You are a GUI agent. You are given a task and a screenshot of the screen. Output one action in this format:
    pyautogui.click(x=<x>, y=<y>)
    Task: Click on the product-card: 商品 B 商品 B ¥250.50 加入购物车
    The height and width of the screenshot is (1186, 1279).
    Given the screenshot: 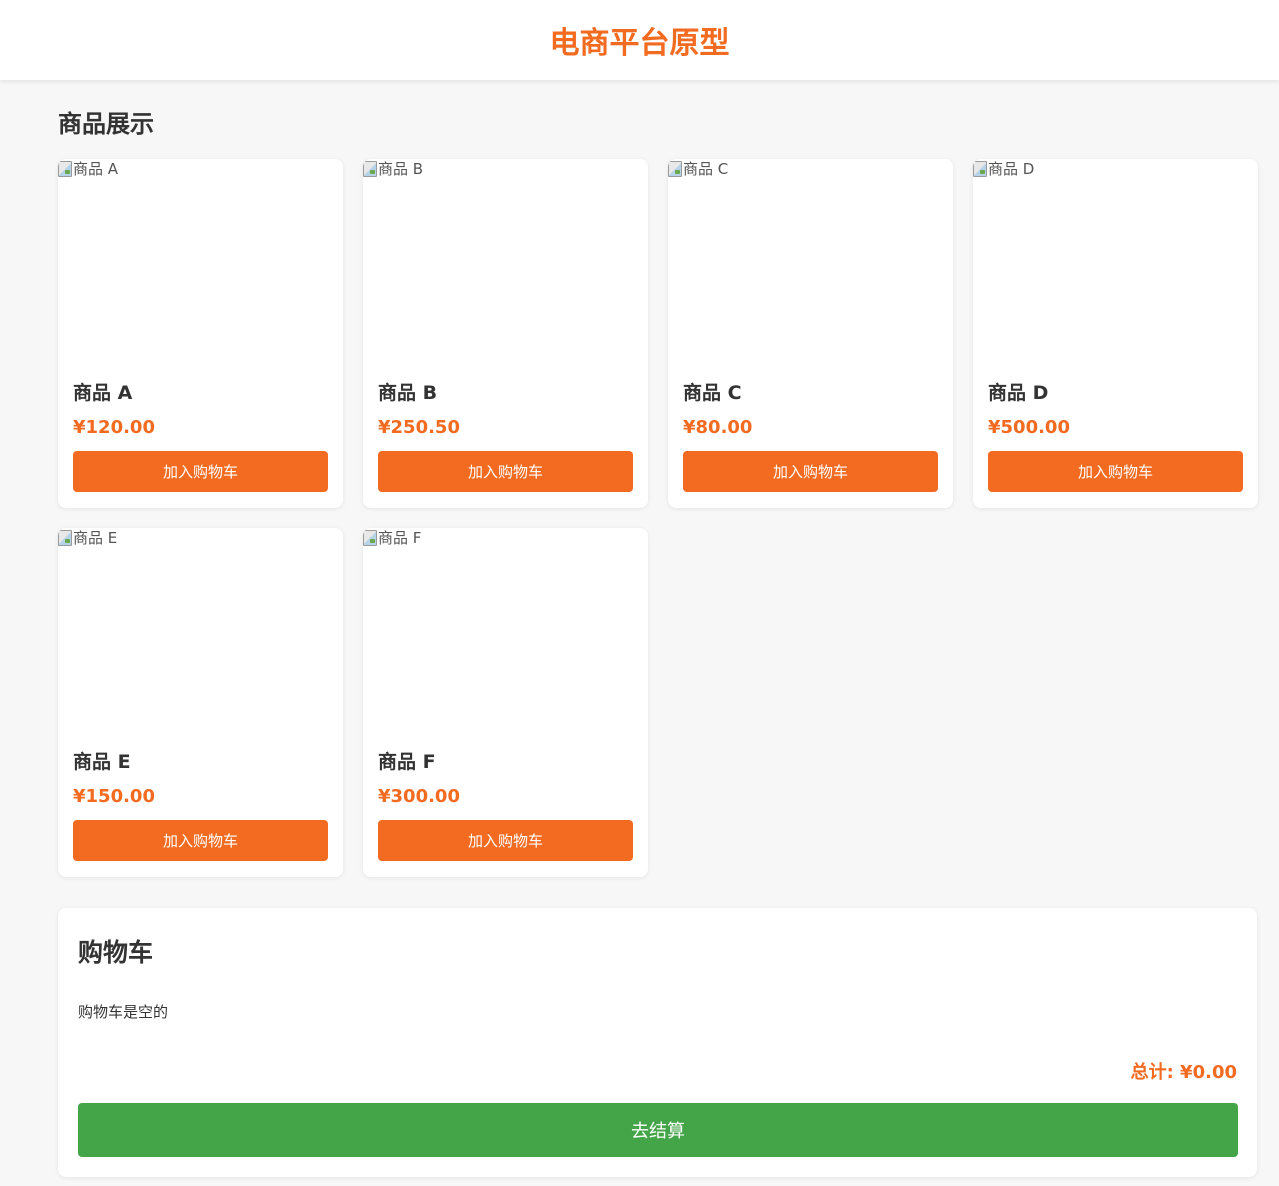 What is the action you would take?
    pyautogui.click(x=505, y=333)
    